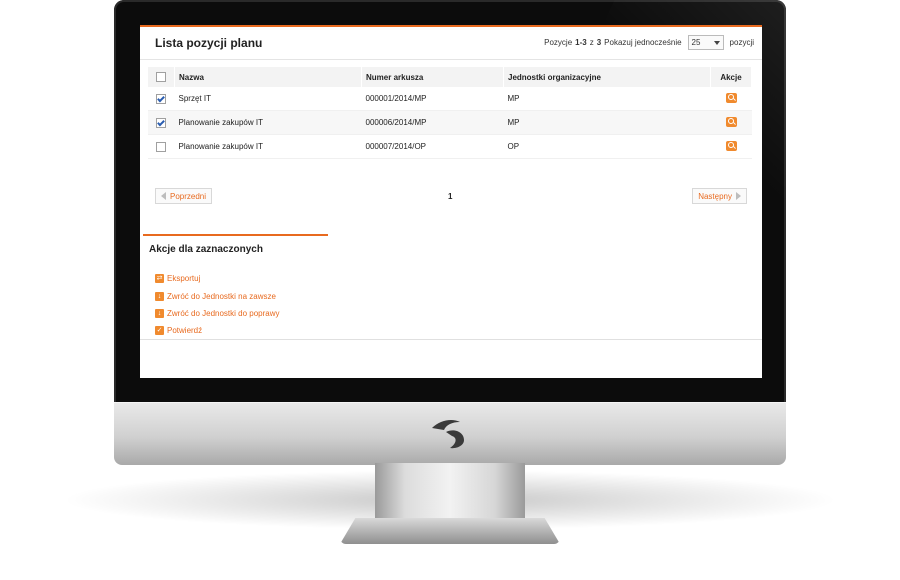  Describe the element at coordinates (643, 42) in the screenshot. I see `show-label: Pokazuj jednocześnie` at that location.